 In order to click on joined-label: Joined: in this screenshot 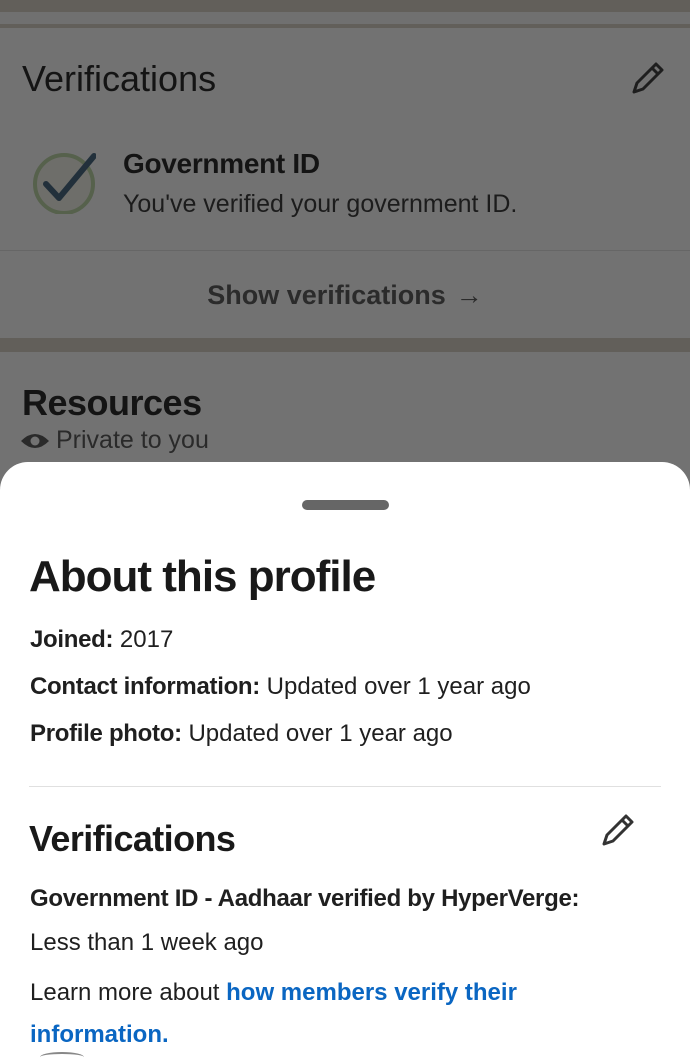, I will do `click(72, 639)`.